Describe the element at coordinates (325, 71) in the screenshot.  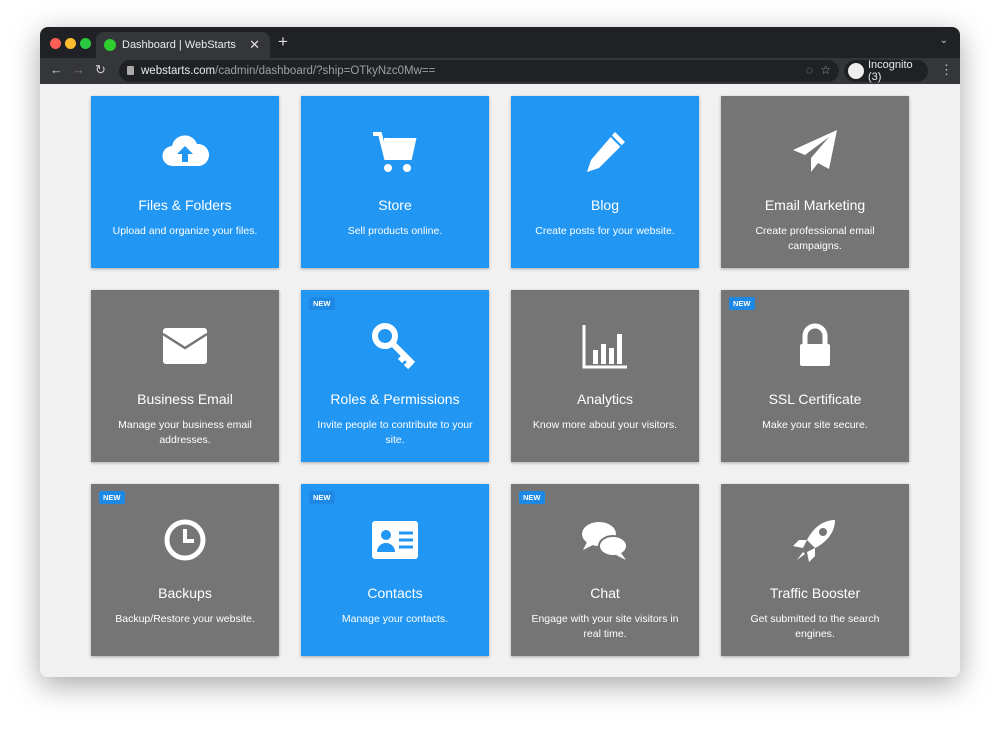
I see `url-path: /cadmin/dashboard/?ship=OTkyNzc0Mw==` at that location.